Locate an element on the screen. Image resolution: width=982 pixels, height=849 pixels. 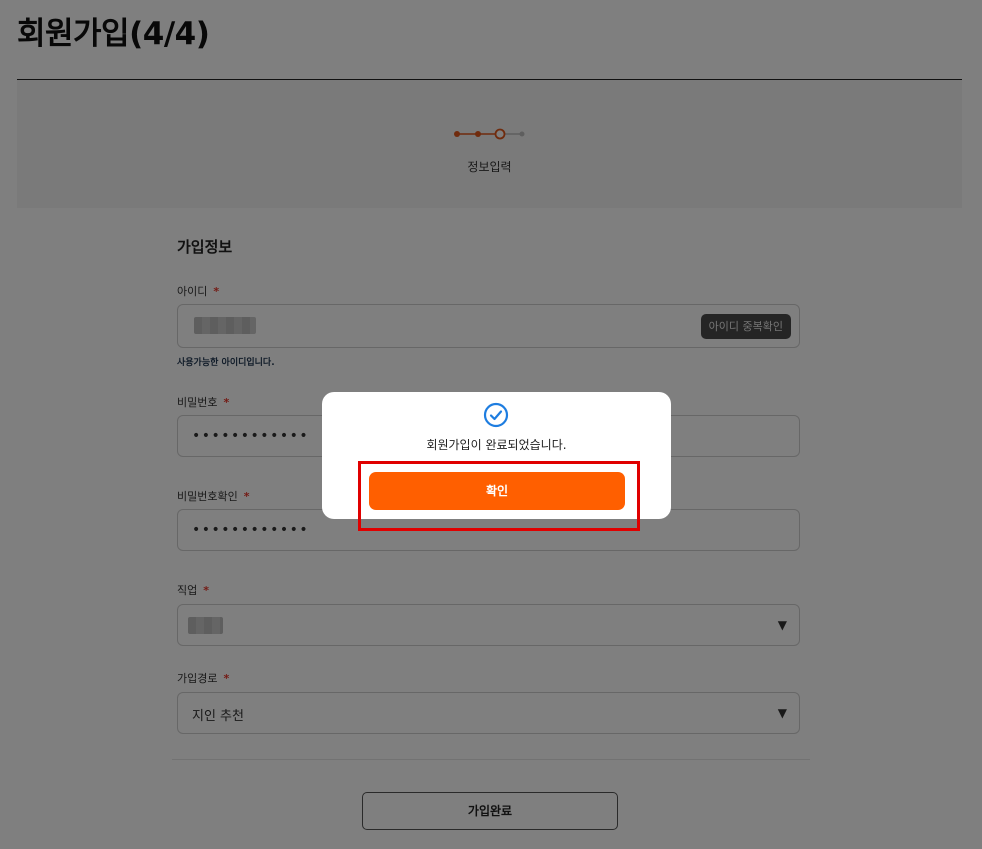
annotation-highlight-box is located at coordinates (499, 496).